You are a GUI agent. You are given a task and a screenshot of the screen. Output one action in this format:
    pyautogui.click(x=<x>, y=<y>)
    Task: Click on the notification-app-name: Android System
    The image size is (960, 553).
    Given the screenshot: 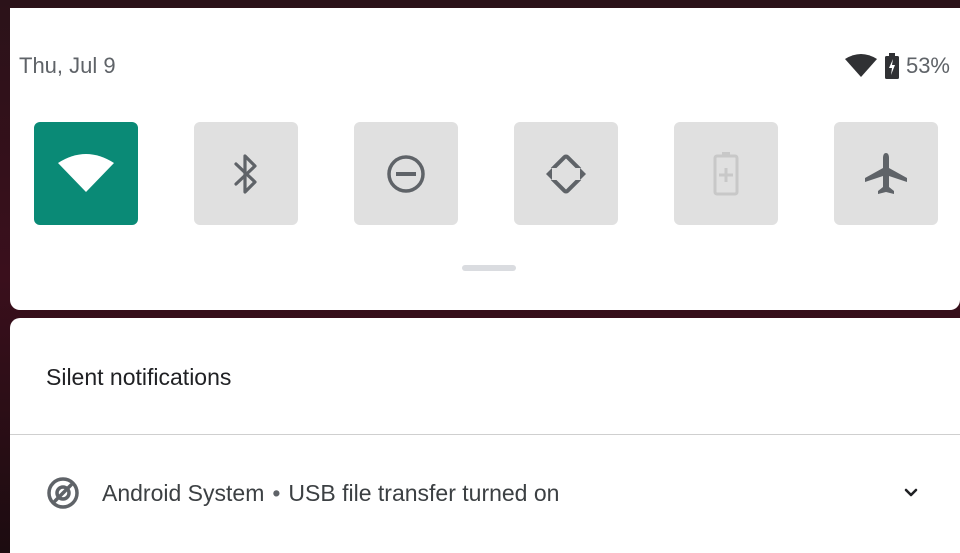 What is the action you would take?
    pyautogui.click(x=183, y=493)
    